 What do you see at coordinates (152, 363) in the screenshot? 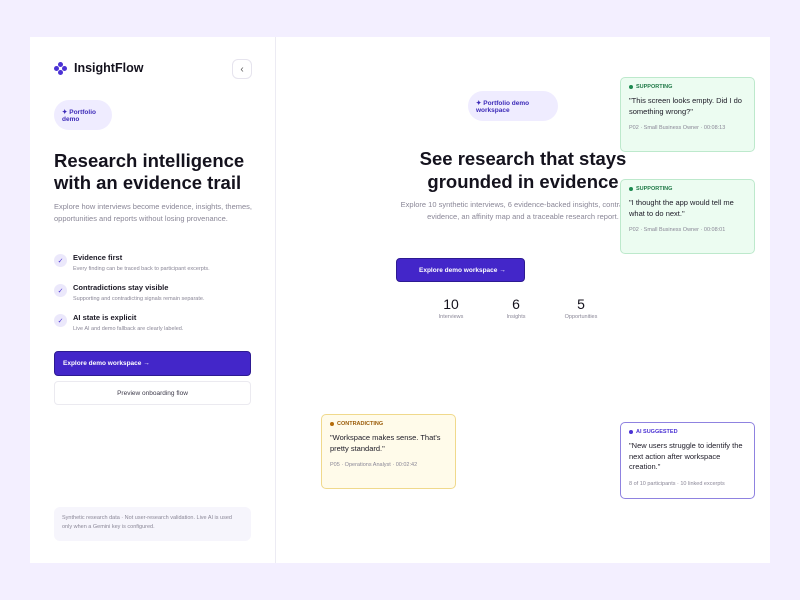
I see `explore-demo-workspace-button: Explore demo workspace →` at bounding box center [152, 363].